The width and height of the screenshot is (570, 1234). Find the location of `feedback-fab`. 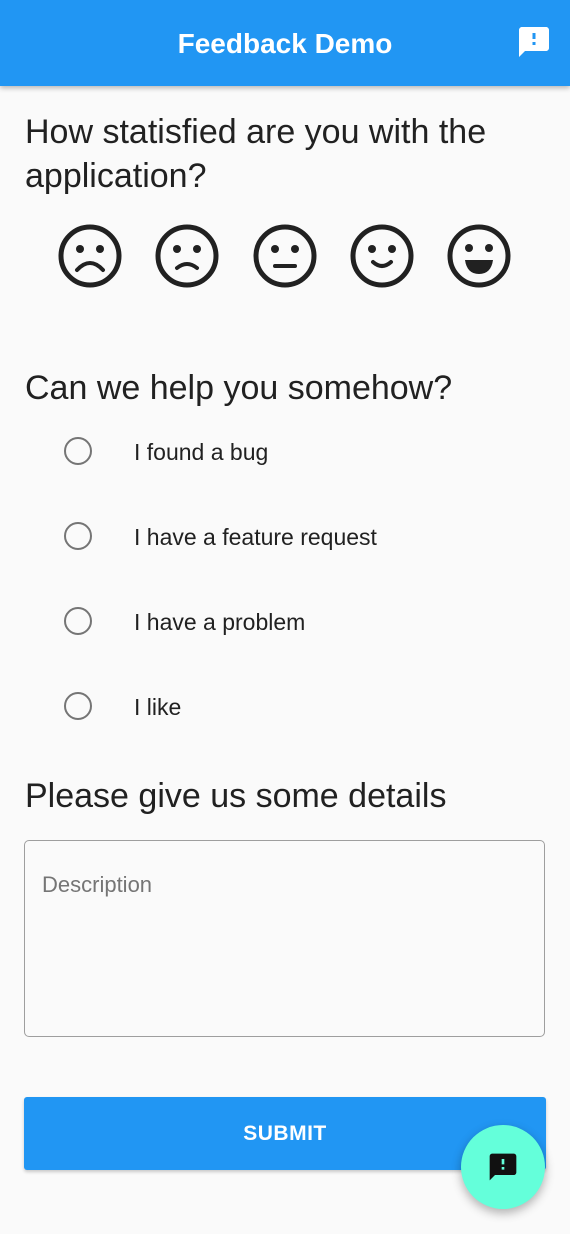

feedback-fab is located at coordinates (503, 1167).